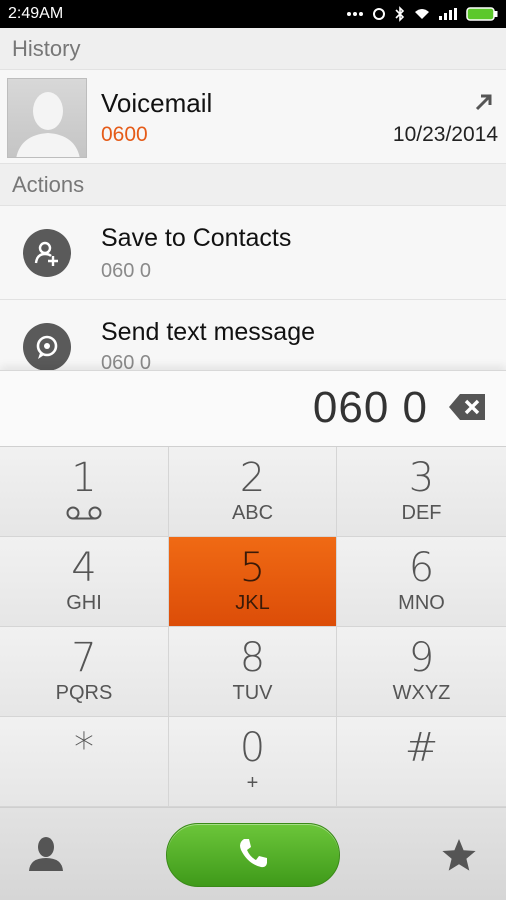  Describe the element at coordinates (84, 693) in the screenshot. I see `key-letters: PQRS` at that location.